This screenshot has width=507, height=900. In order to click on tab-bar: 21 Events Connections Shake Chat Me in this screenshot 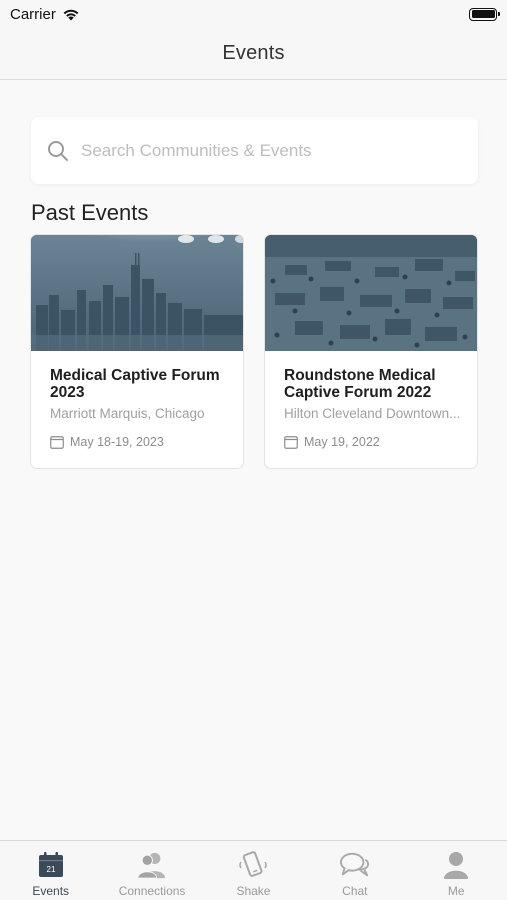, I will do `click(253, 870)`.